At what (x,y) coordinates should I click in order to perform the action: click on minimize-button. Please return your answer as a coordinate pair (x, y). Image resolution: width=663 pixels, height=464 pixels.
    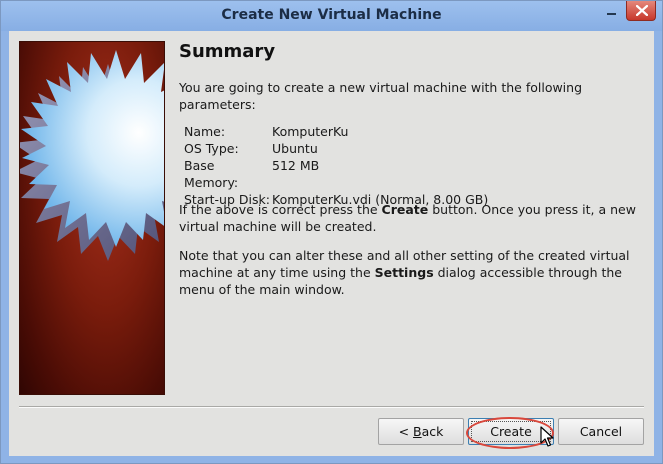
    Looking at the image, I should click on (611, 11).